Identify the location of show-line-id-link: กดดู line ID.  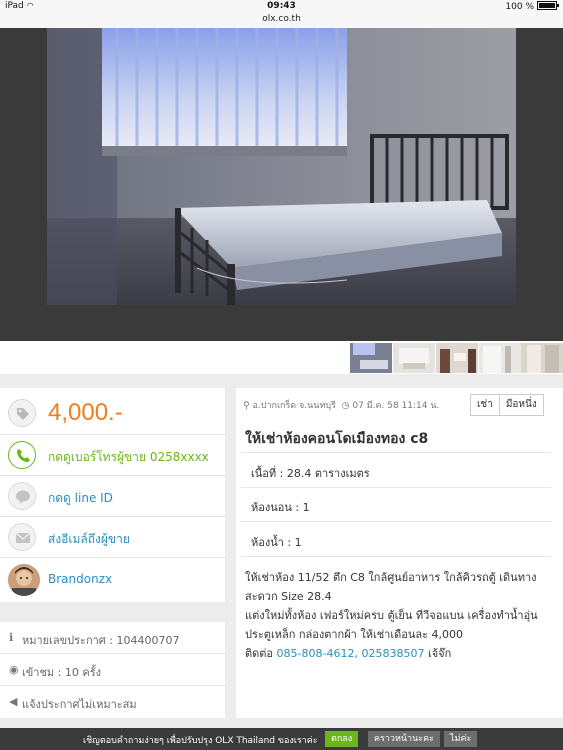
(80, 498).